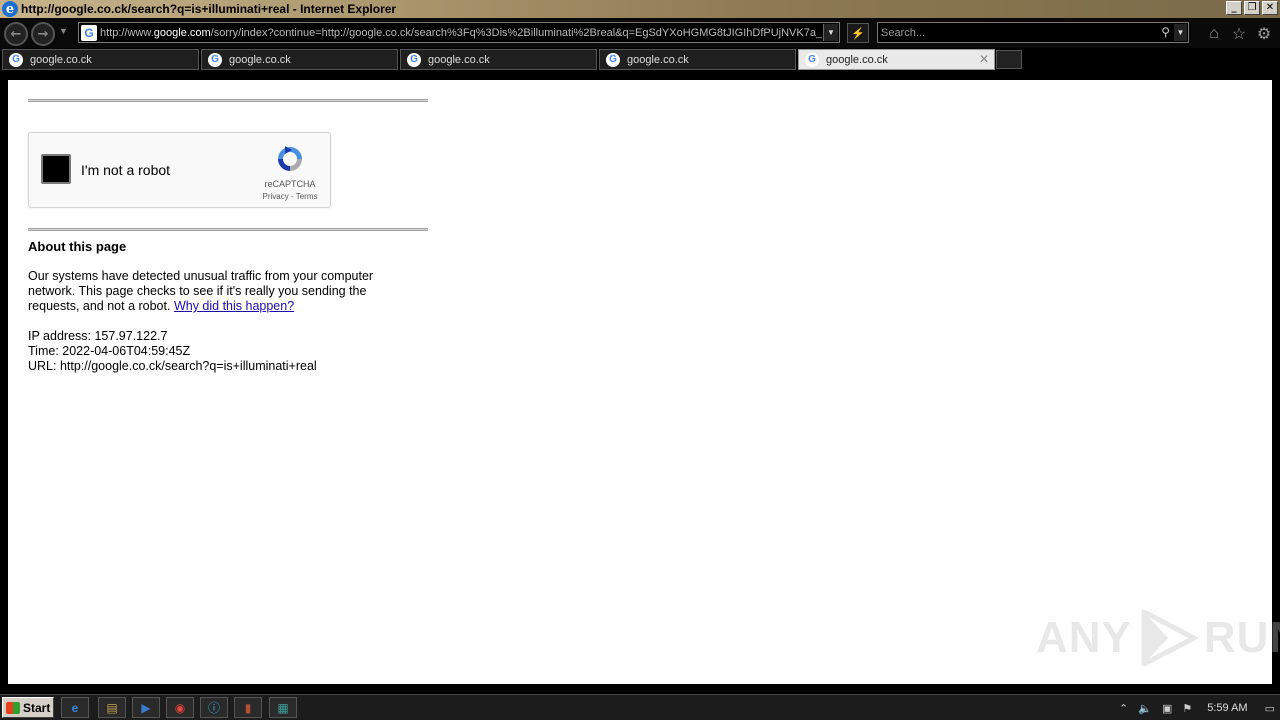 The image size is (1280, 720). What do you see at coordinates (75, 707) in the screenshot?
I see `taskbar-ie-icon: e` at bounding box center [75, 707].